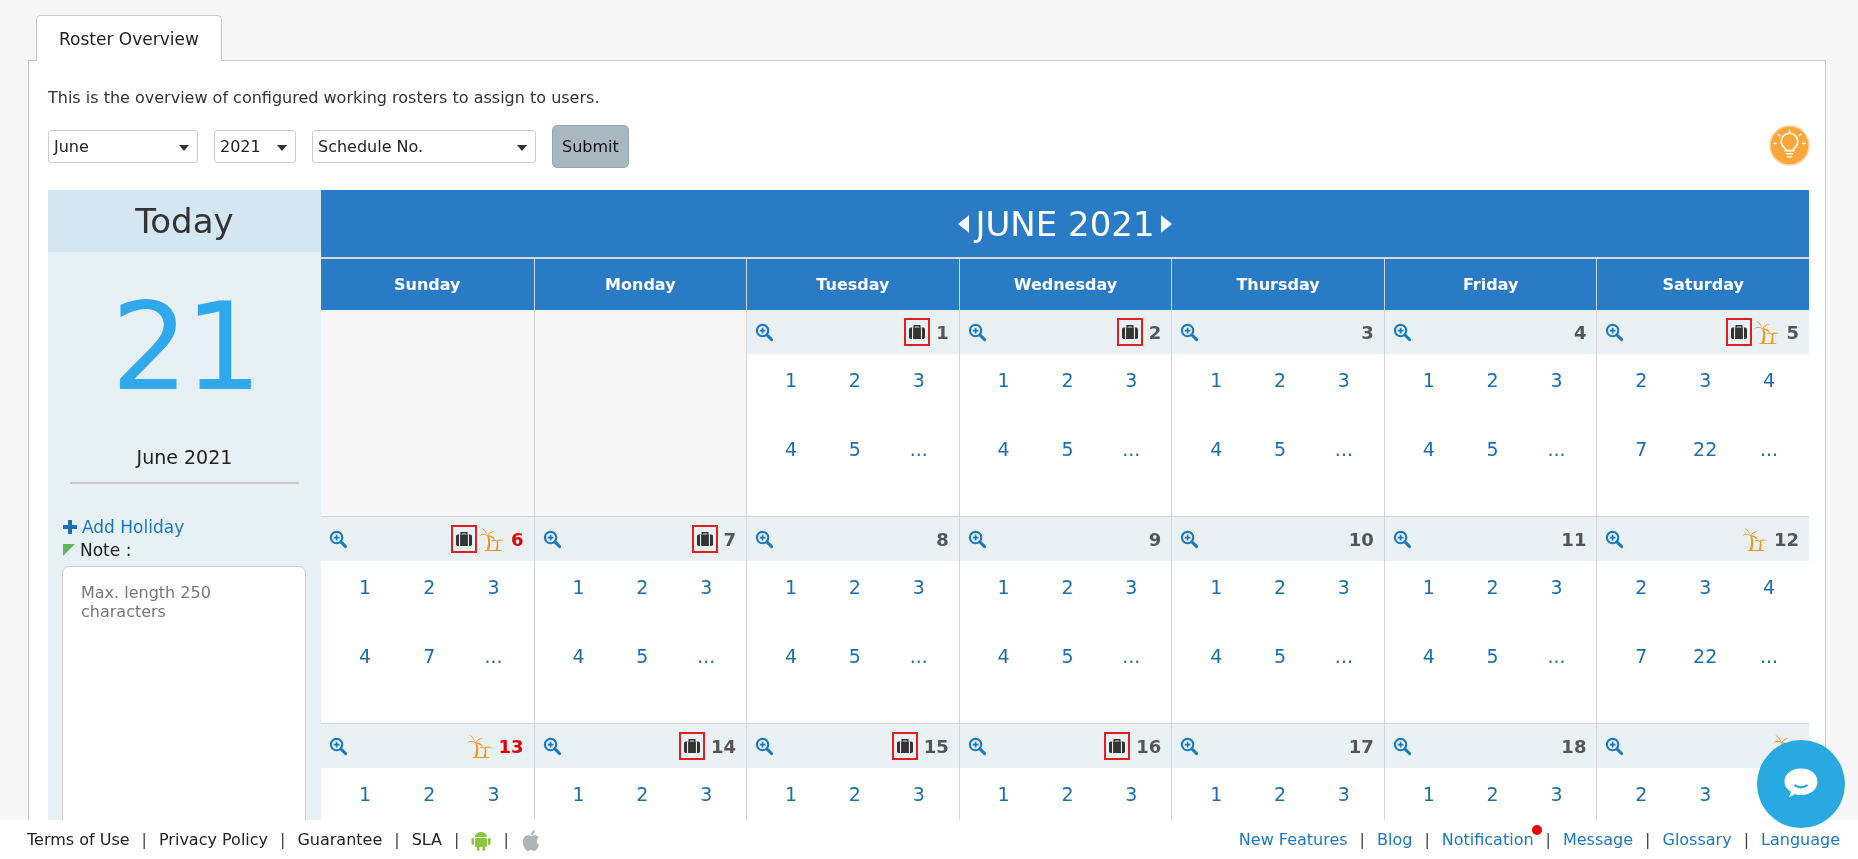 This screenshot has width=1858, height=859. What do you see at coordinates (964, 223) in the screenshot?
I see `previous-arrow-icon` at bounding box center [964, 223].